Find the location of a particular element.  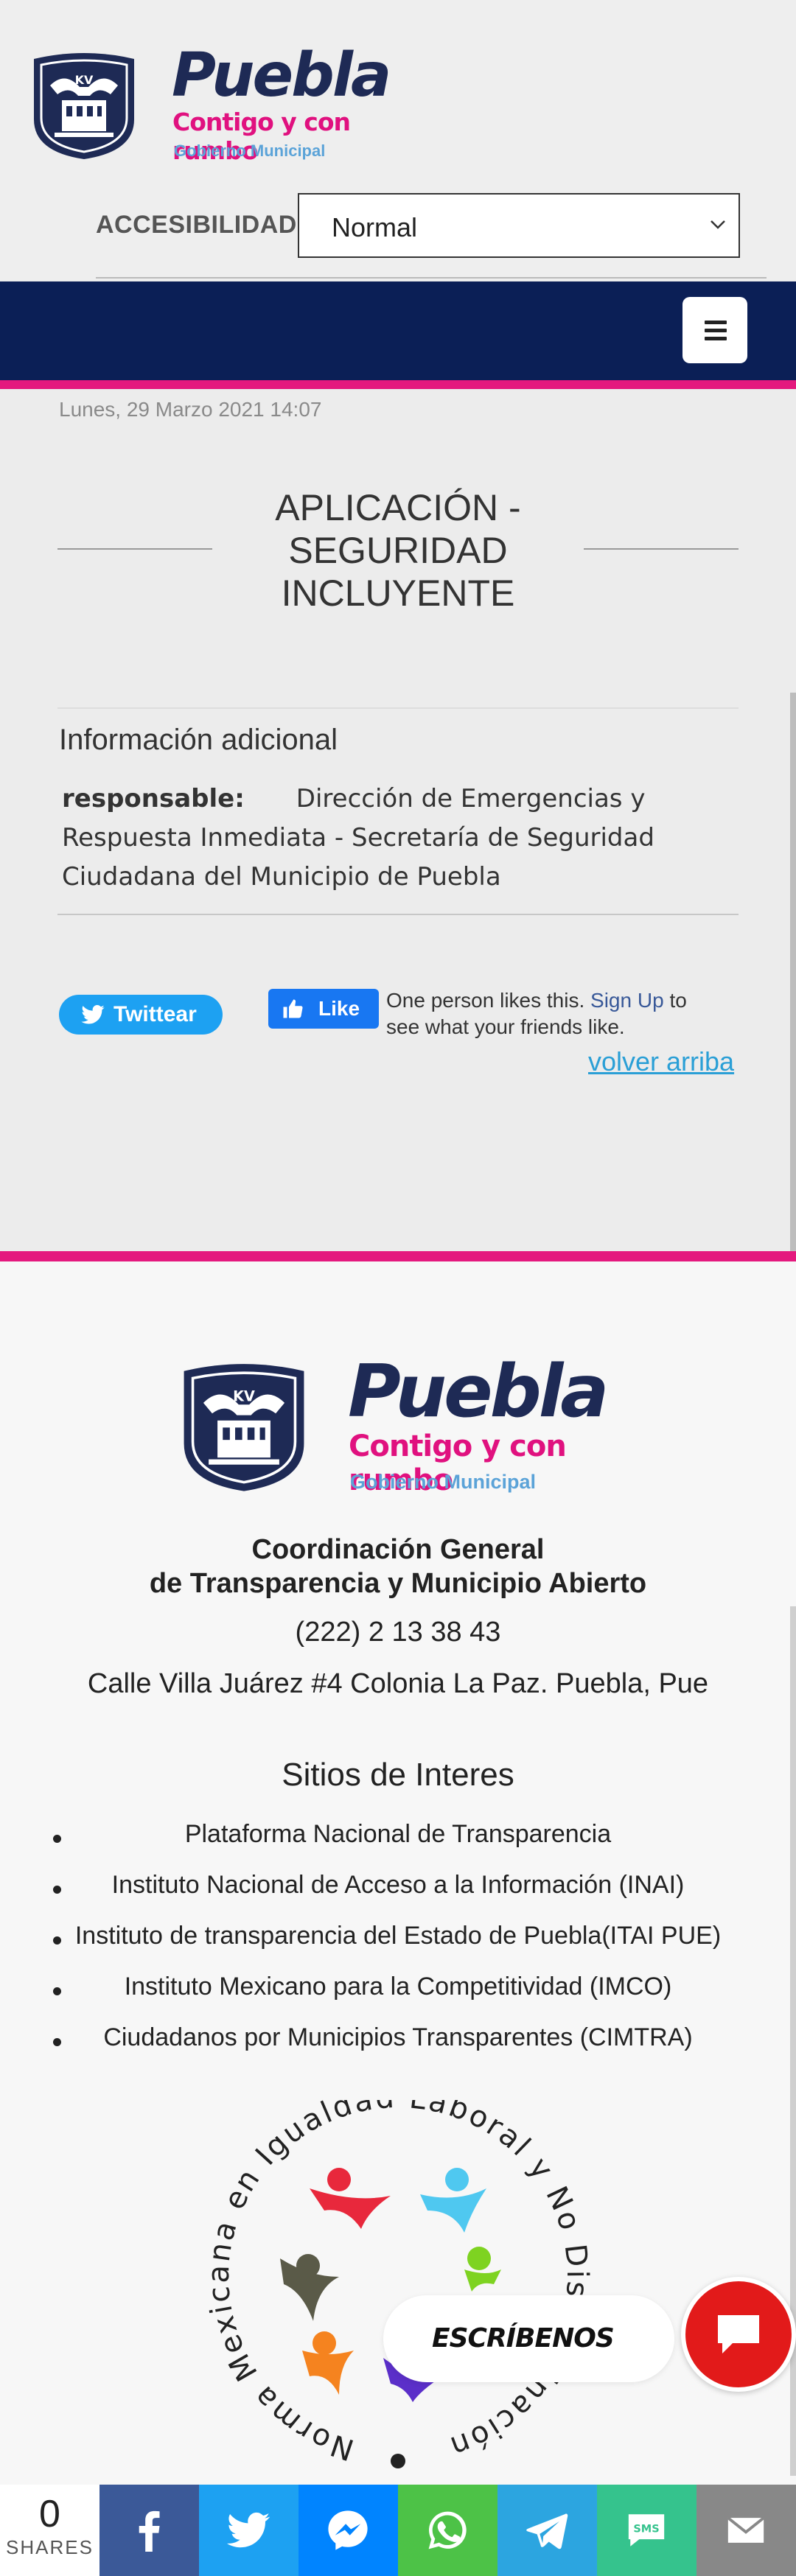

footer-accent-stripe is located at coordinates (398, 1256).